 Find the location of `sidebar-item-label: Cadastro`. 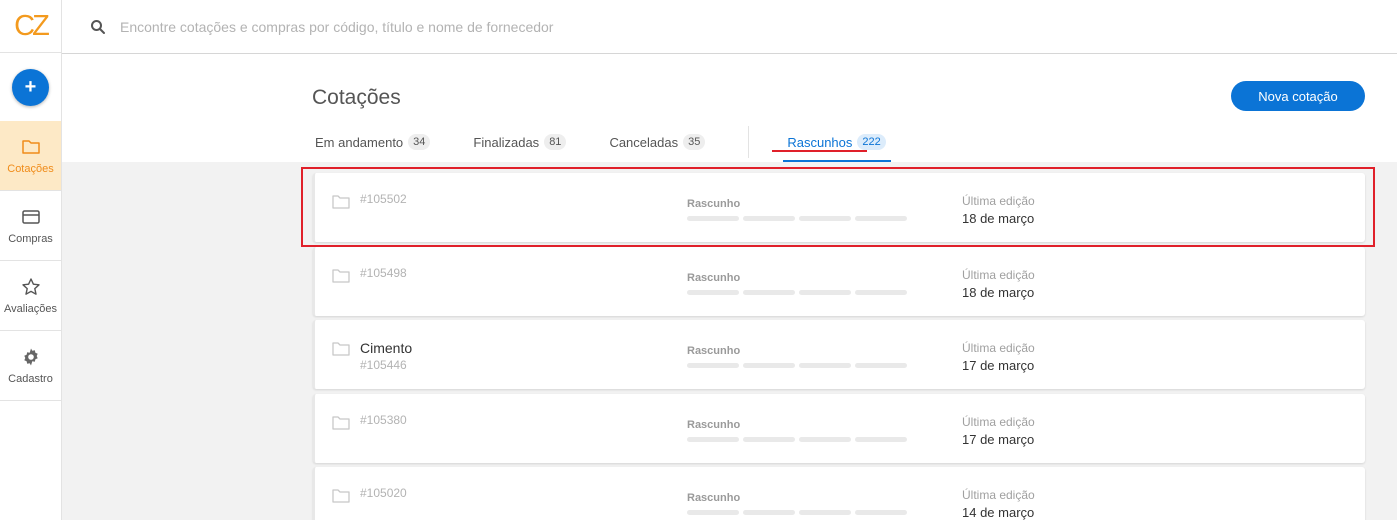

sidebar-item-label: Cadastro is located at coordinates (30, 378).